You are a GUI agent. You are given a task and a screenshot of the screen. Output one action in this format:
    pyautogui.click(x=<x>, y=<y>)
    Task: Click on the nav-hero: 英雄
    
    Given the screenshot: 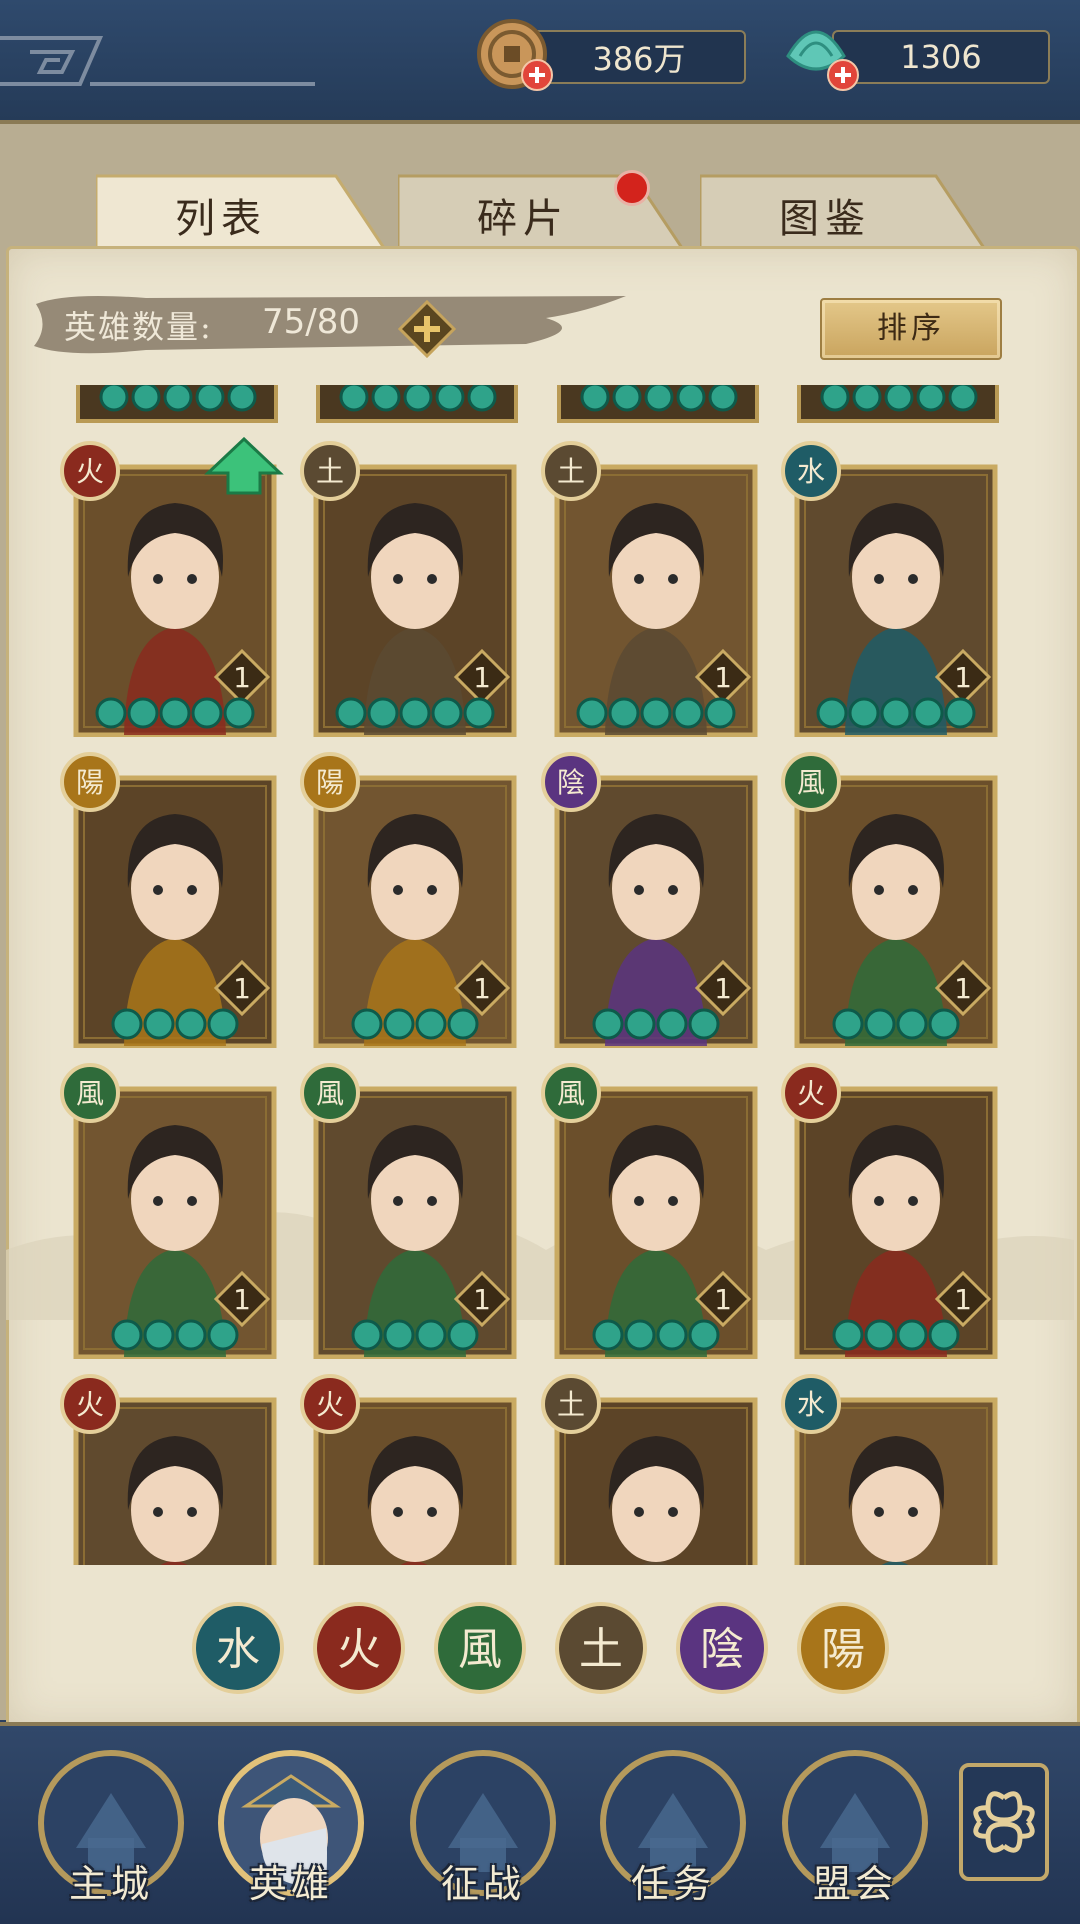 What is the action you would take?
    pyautogui.click(x=291, y=1828)
    